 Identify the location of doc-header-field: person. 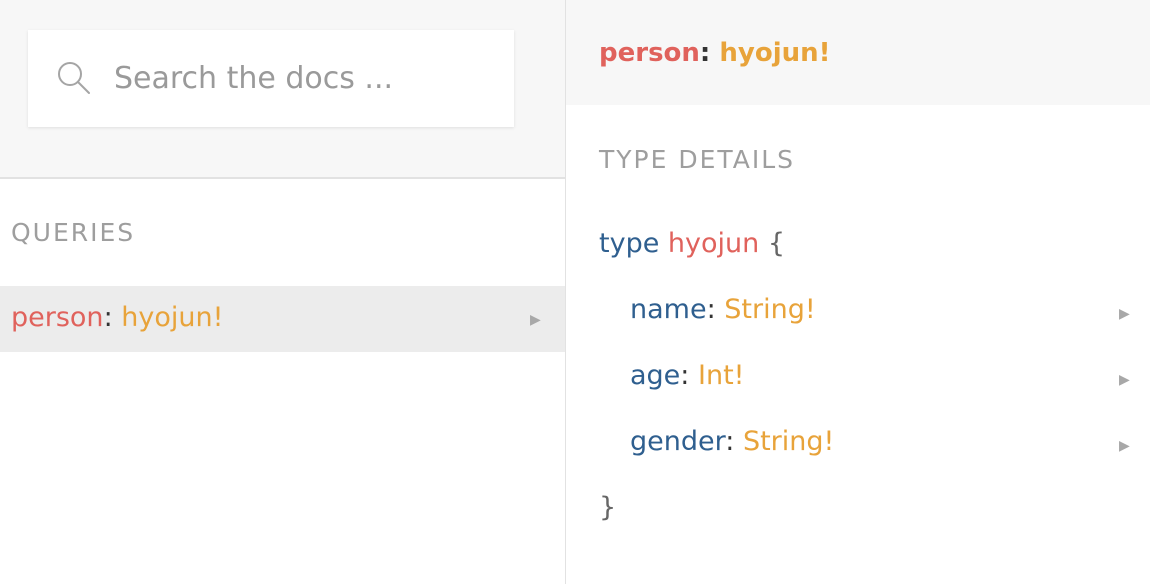
(649, 53).